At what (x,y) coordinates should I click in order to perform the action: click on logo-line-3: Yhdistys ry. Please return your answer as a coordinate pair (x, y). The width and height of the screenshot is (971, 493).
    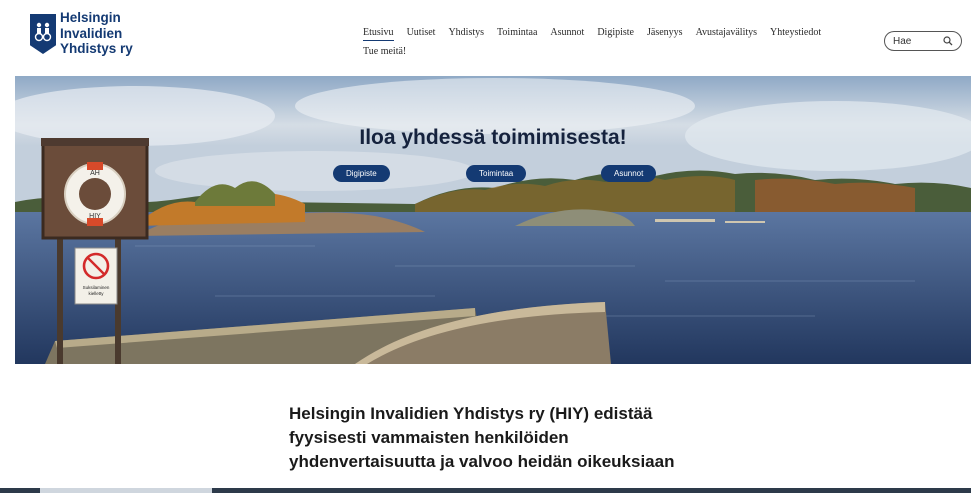
    Looking at the image, I should click on (96, 48).